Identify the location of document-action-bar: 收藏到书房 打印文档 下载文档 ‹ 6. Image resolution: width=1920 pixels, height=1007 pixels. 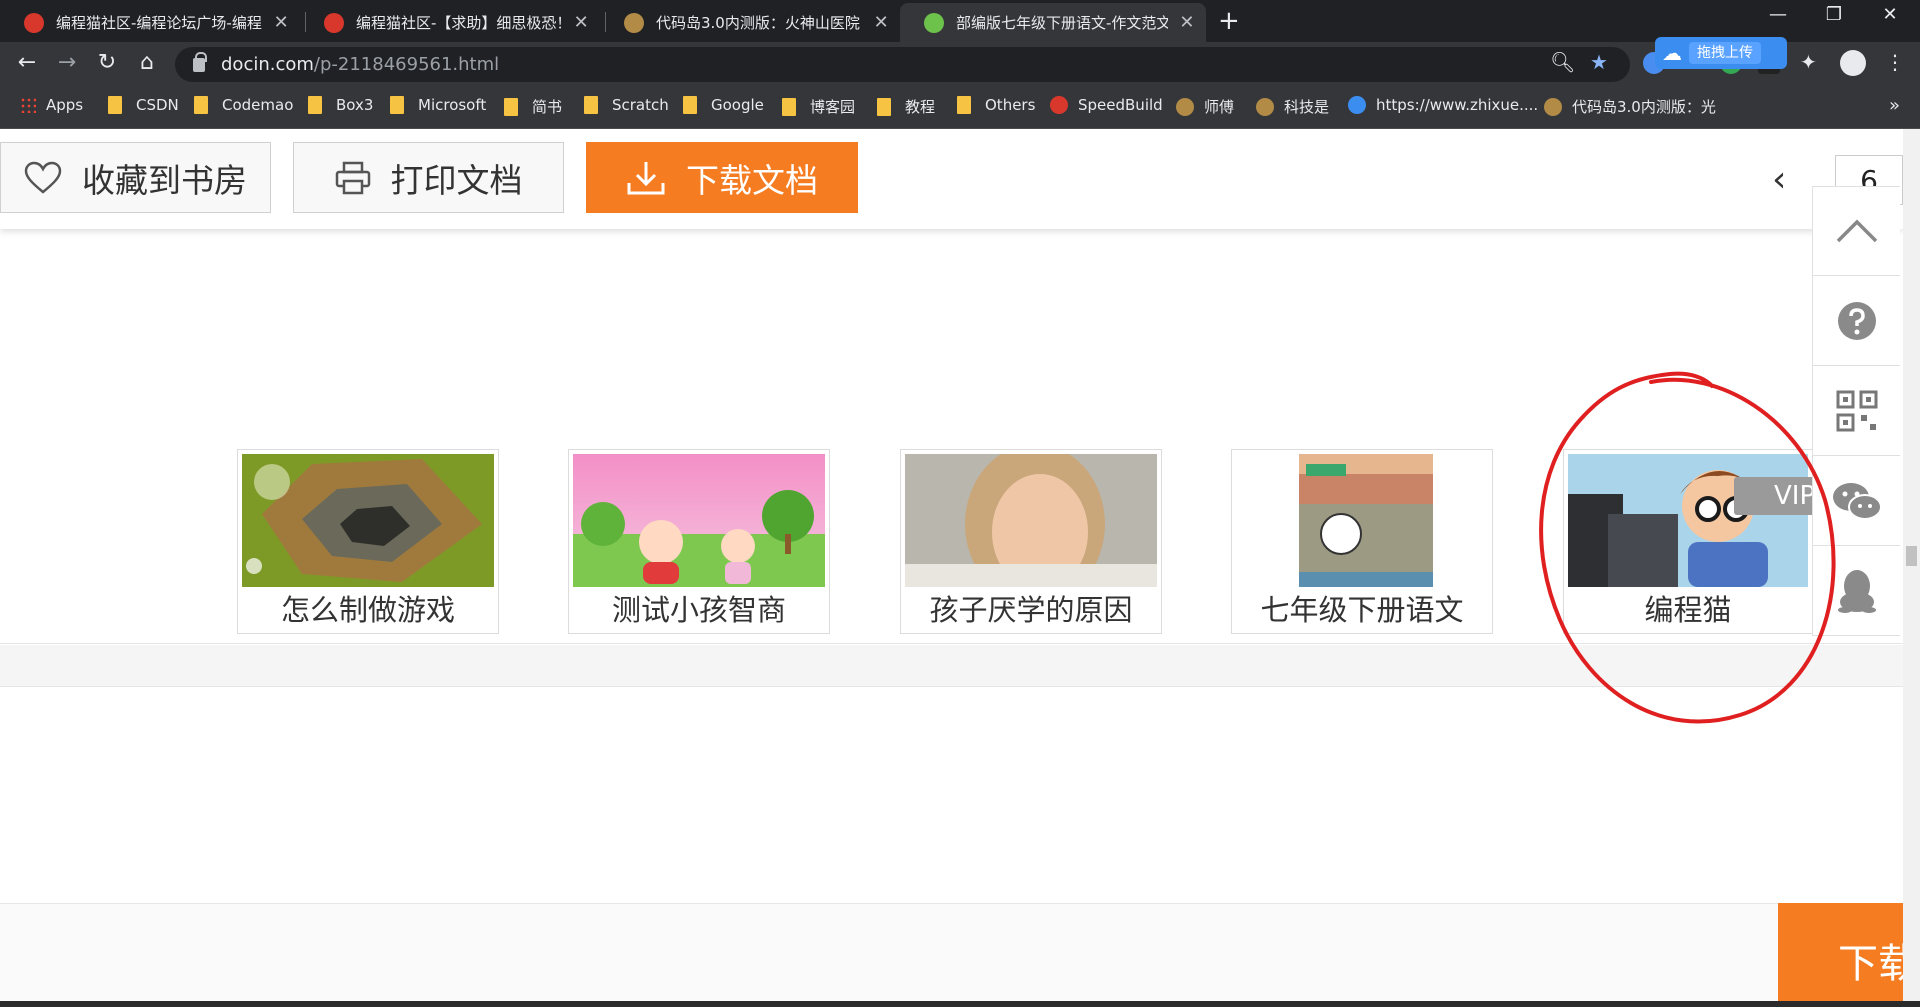
(951, 179).